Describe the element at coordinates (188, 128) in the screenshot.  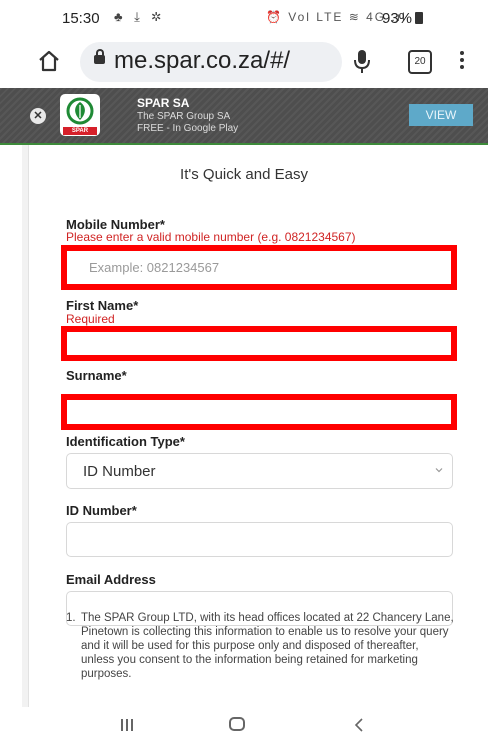
I see `banner-price: FREE - In Google Play` at that location.